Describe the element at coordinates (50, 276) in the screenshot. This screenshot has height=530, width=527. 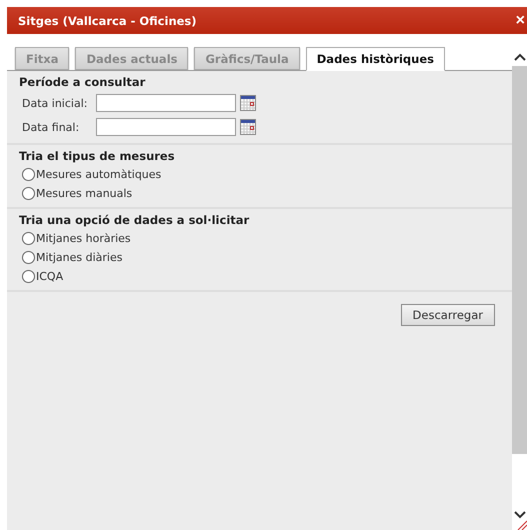
I see `option-label: ICQA` at that location.